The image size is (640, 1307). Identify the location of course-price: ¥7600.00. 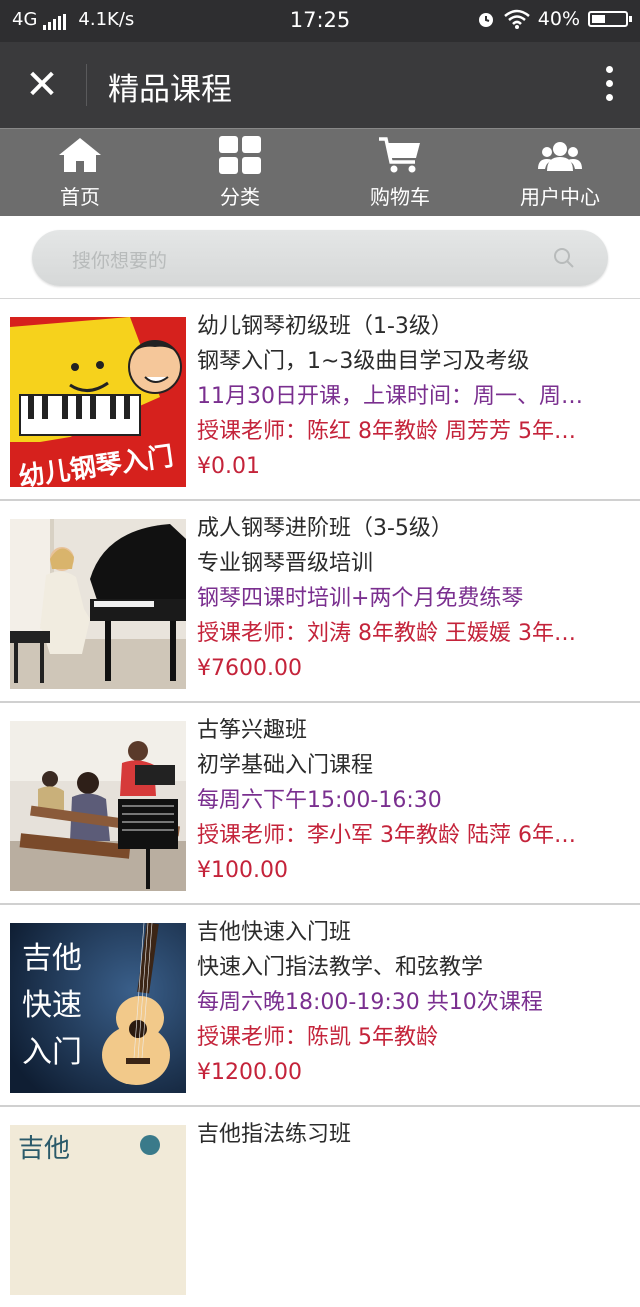
(249, 668).